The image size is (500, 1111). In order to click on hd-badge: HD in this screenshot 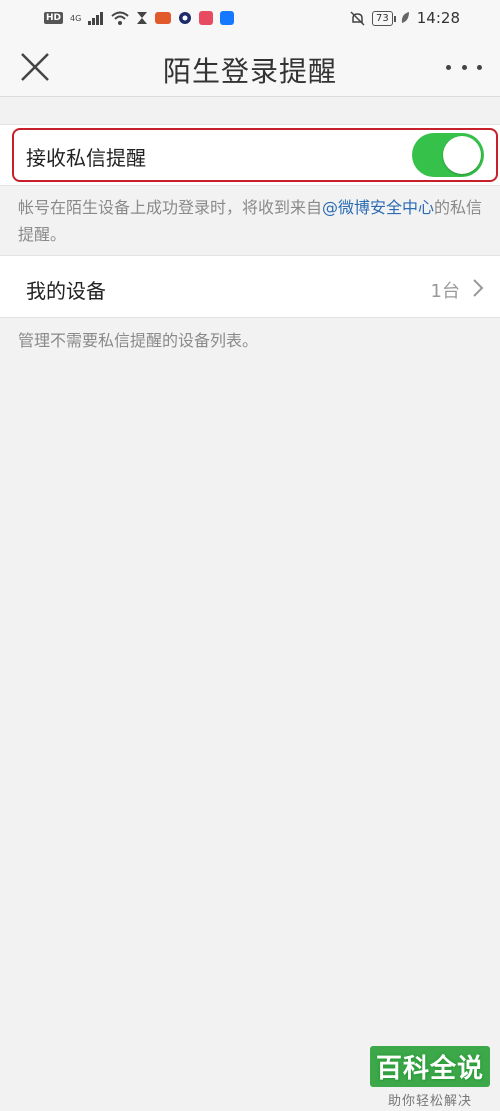, I will do `click(54, 18)`.